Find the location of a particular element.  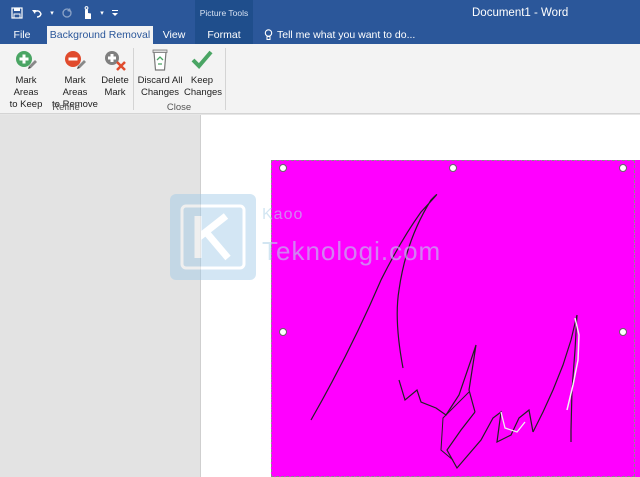

mark-keep-label-line1: Mark Areas is located at coordinates (26, 86).